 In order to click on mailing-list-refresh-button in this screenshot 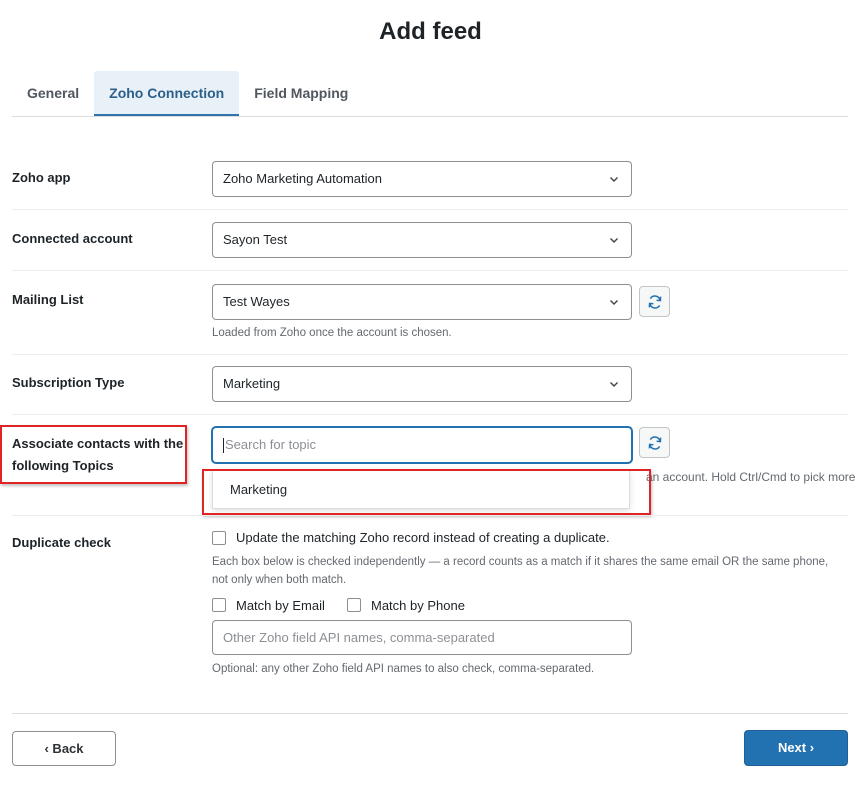, I will do `click(654, 301)`.